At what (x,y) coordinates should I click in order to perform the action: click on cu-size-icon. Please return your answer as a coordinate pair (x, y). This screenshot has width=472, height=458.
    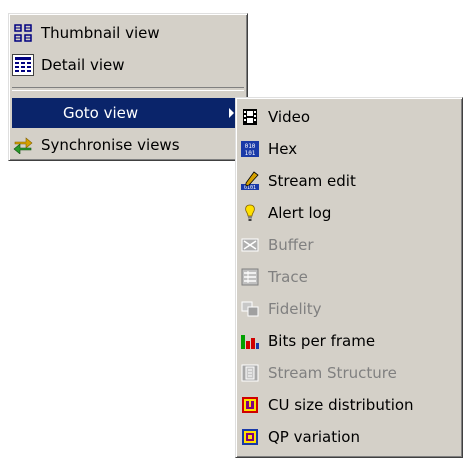
    Looking at the image, I should click on (250, 405).